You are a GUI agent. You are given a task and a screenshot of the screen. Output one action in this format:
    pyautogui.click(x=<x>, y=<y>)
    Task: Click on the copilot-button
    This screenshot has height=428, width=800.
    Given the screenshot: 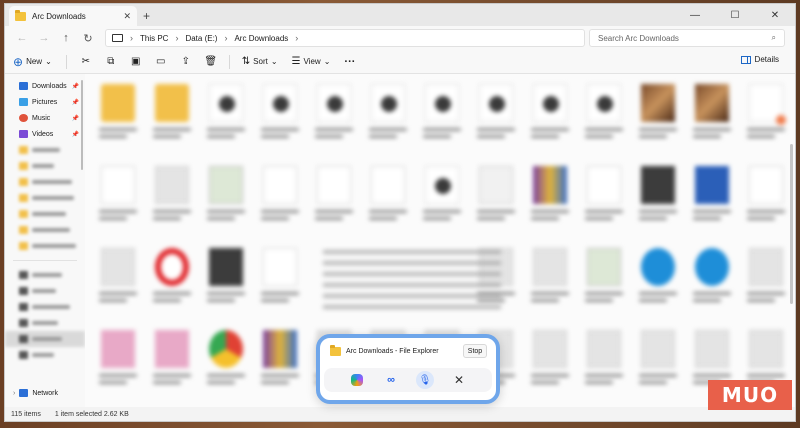 What is the action you would take?
    pyautogui.click(x=357, y=380)
    